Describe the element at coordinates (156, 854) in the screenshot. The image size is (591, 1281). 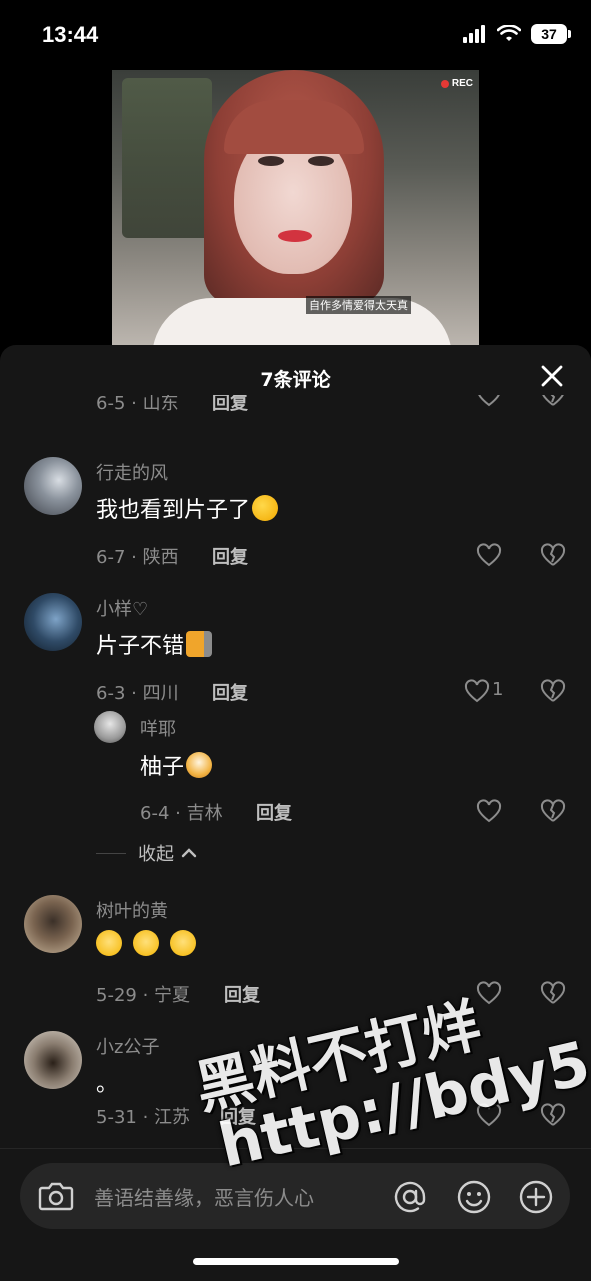
I see `collapse-label: 收起` at that location.